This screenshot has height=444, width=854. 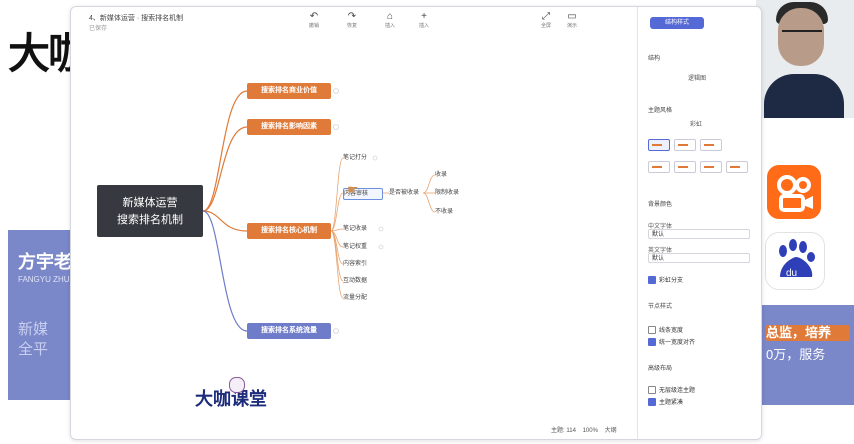 What do you see at coordinates (671, 331) in the screenshot?
I see `style-option-label: 线条宽度` at bounding box center [671, 331].